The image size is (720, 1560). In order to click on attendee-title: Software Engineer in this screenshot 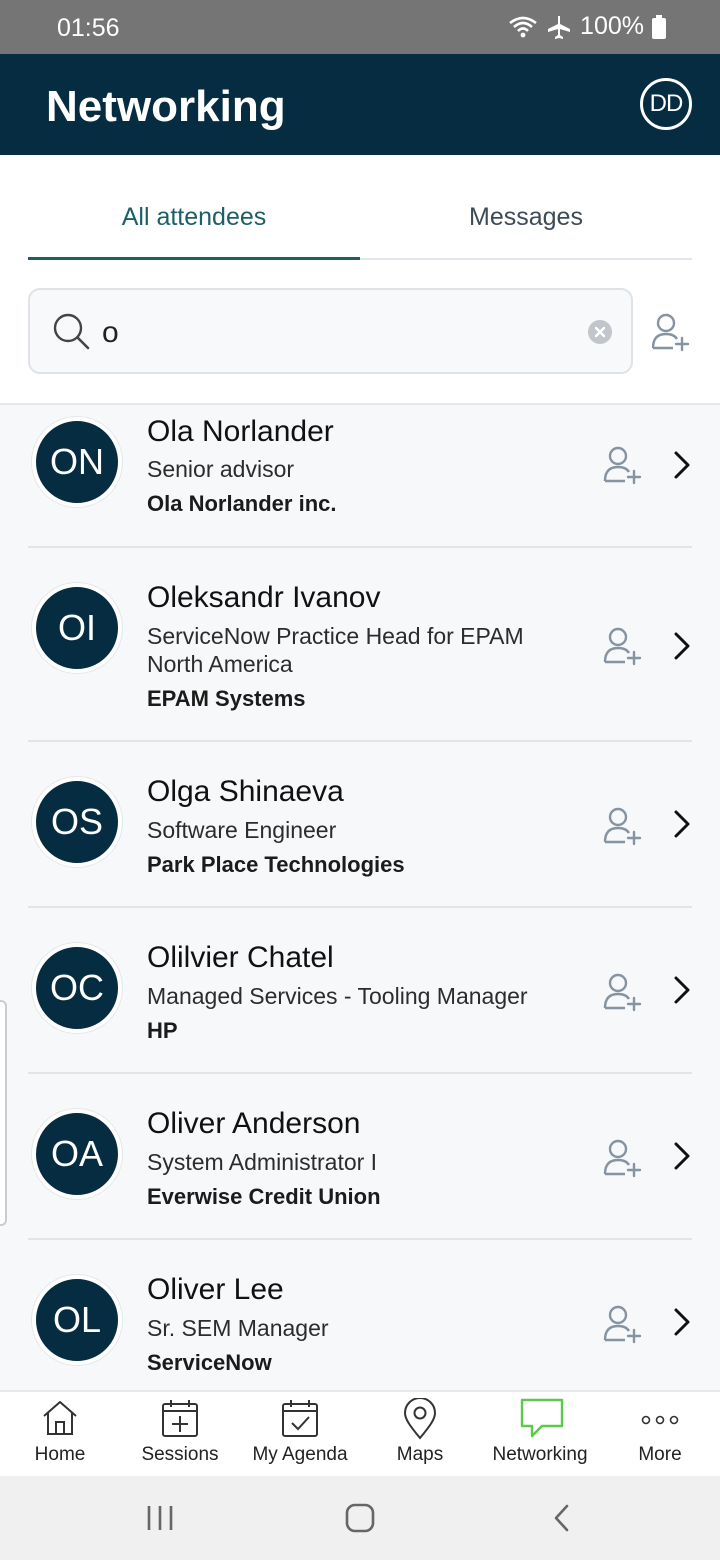, I will do `click(242, 830)`.